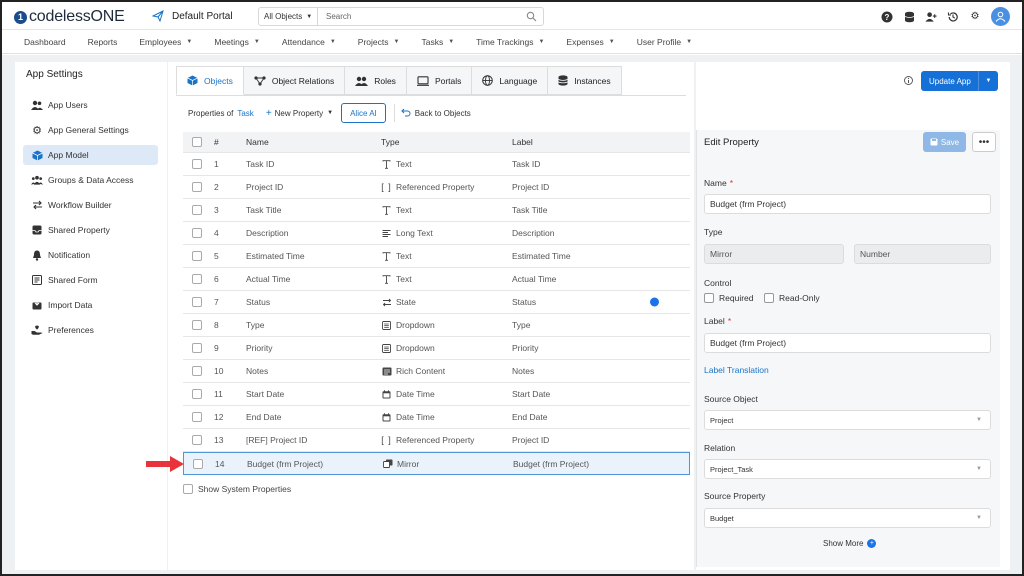 The height and width of the screenshot is (576, 1024). What do you see at coordinates (736, 370) in the screenshot?
I see `label-translation-link: Label Translation` at bounding box center [736, 370].